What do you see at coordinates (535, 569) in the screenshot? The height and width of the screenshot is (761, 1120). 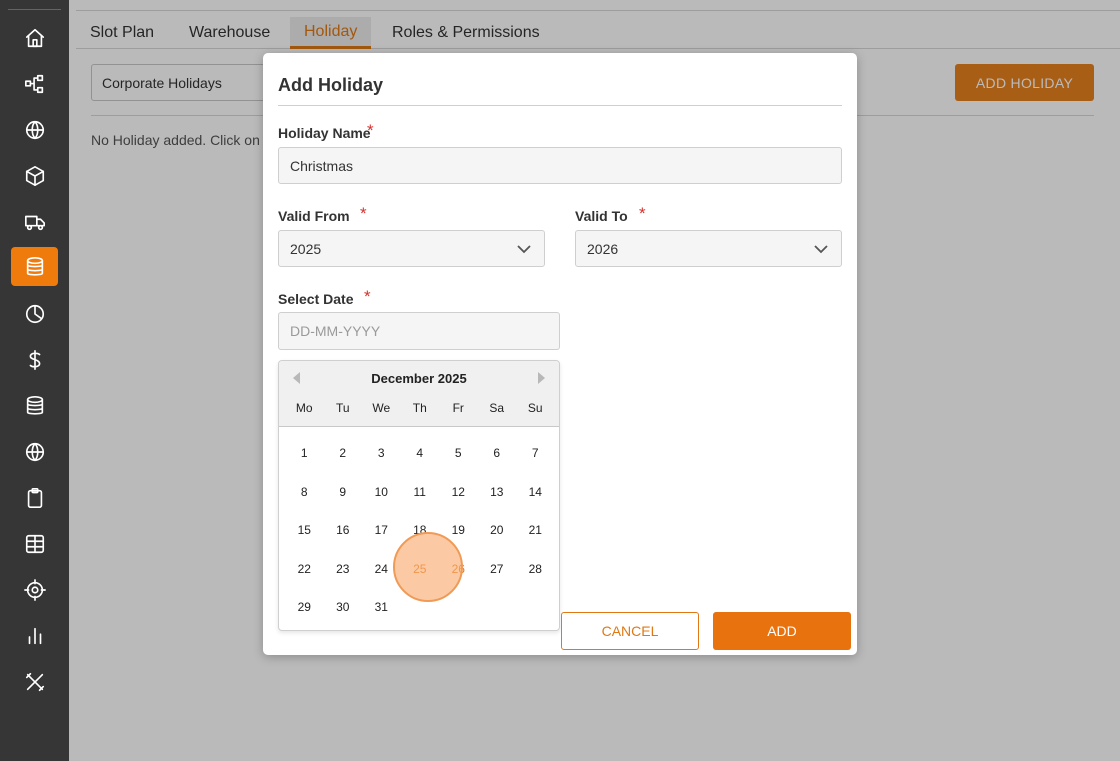 I see `calendar-day: 28` at bounding box center [535, 569].